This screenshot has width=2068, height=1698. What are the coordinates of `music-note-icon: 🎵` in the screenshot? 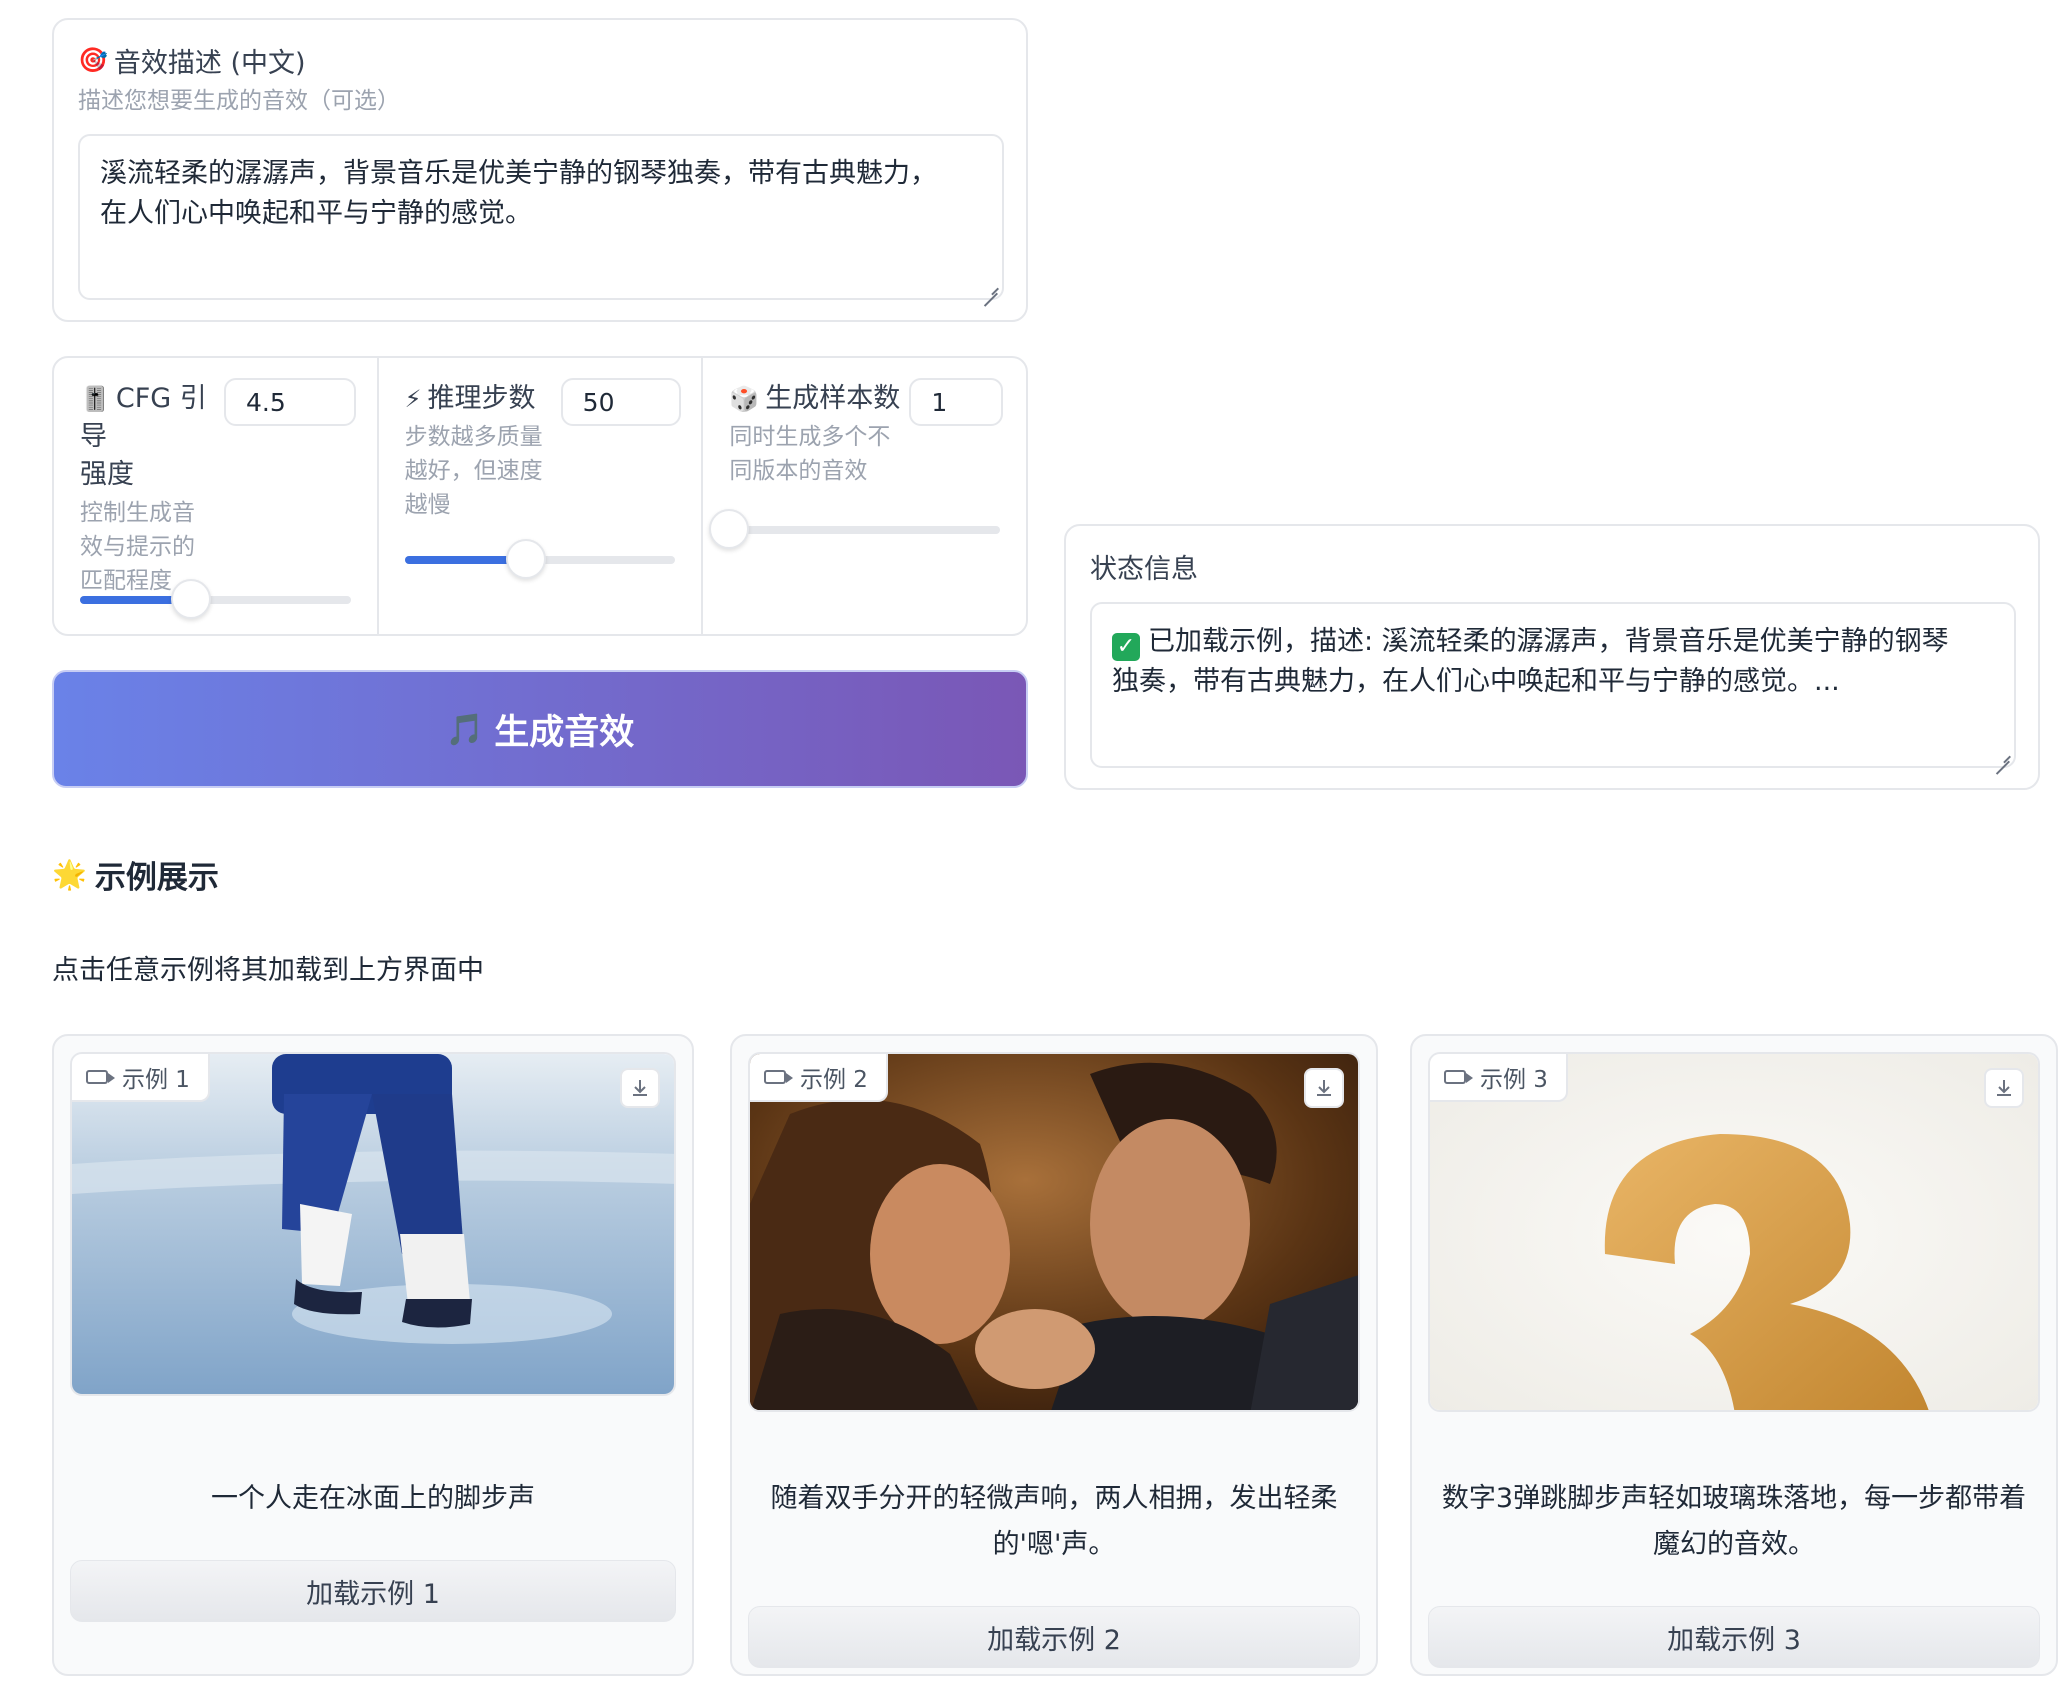 It's located at (465, 729).